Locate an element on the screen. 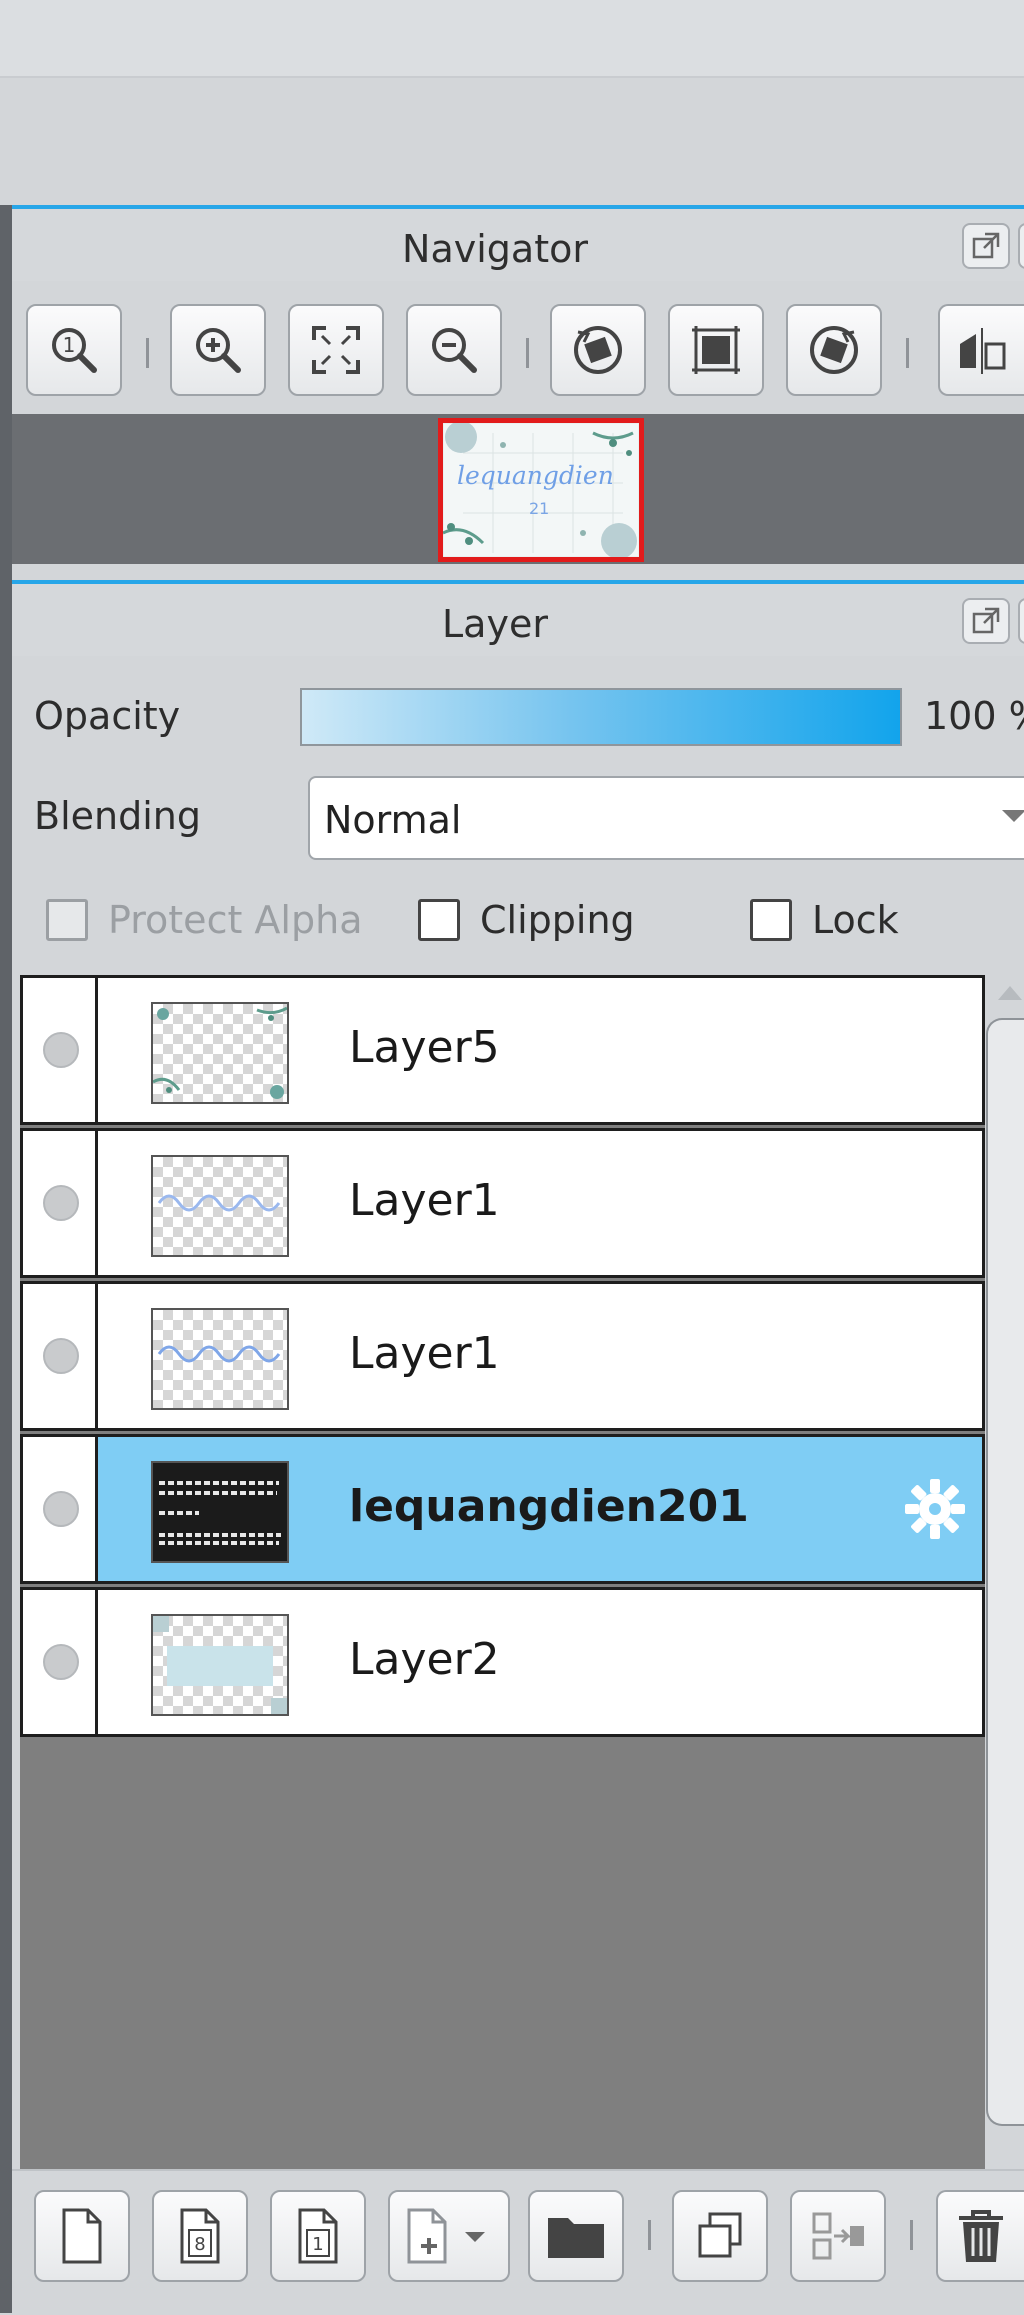 This screenshot has width=1024, height=2315. merge-down-icon is located at coordinates (838, 2236).